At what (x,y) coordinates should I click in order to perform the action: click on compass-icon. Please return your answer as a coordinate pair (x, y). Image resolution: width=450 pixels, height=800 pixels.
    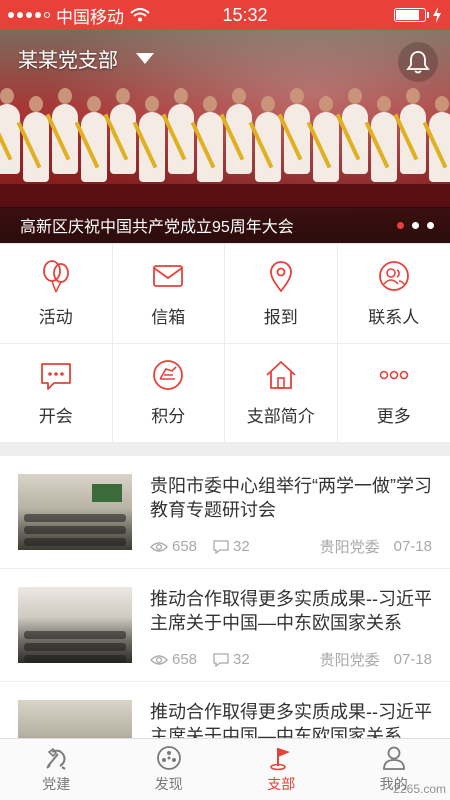
    Looking at the image, I should click on (168, 758).